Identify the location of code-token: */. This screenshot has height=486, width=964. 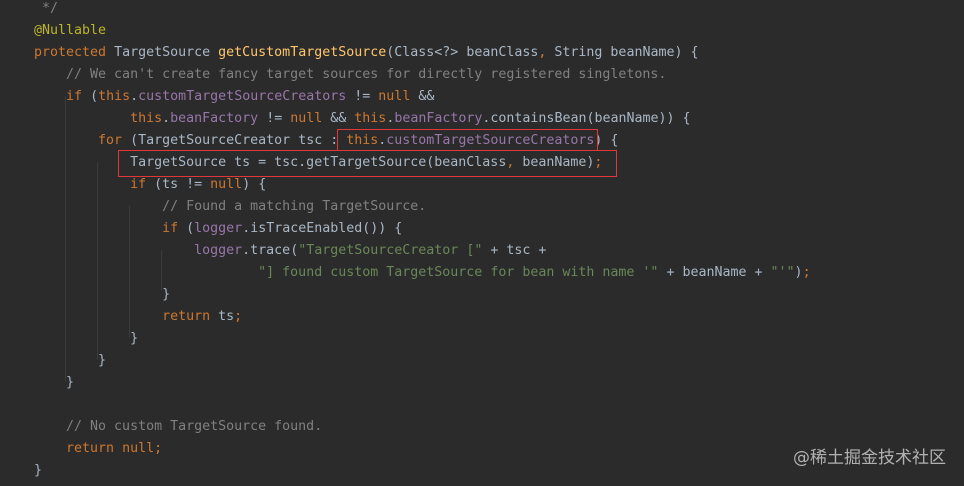
(46, 8).